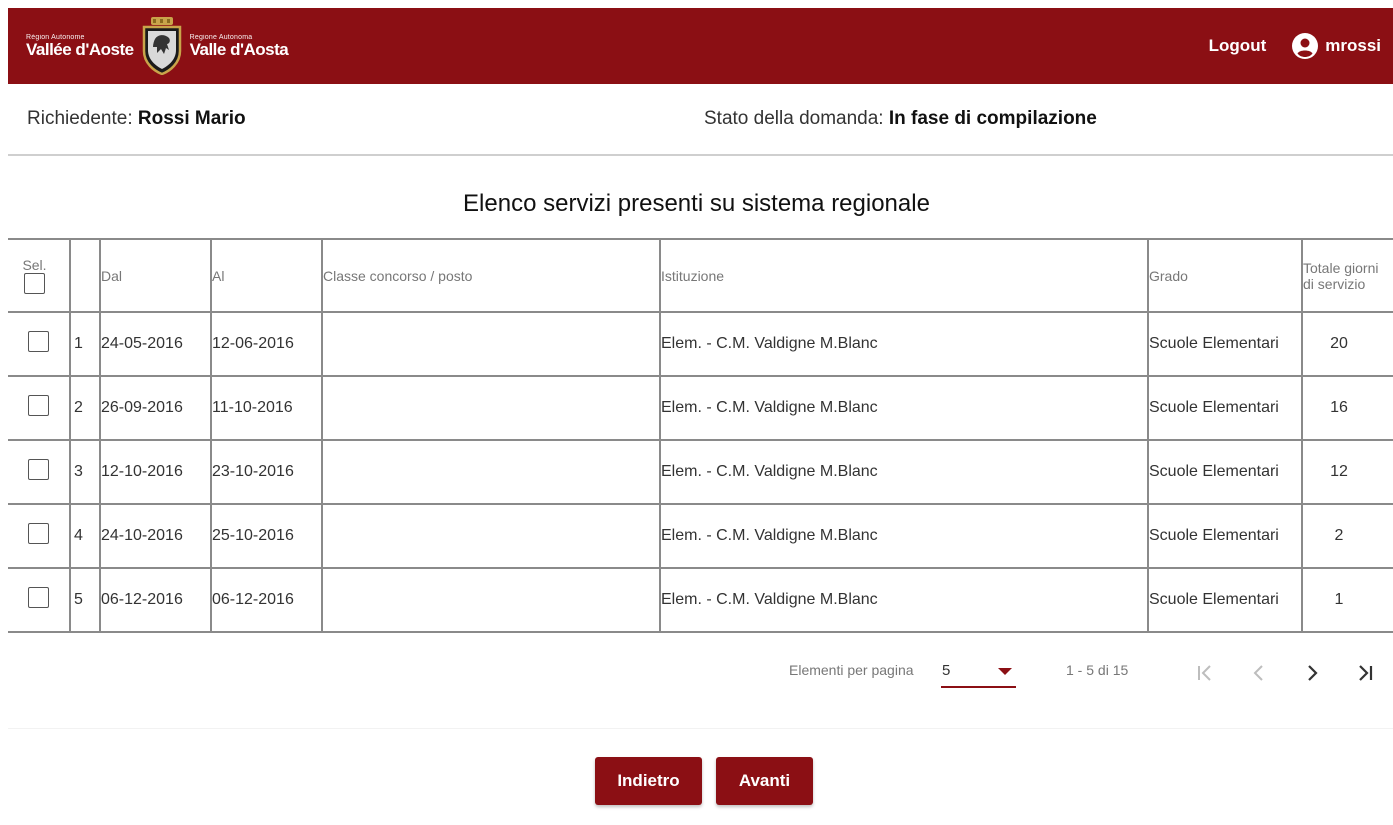 The height and width of the screenshot is (825, 1393). I want to click on last-page-icon, so click(1366, 673).